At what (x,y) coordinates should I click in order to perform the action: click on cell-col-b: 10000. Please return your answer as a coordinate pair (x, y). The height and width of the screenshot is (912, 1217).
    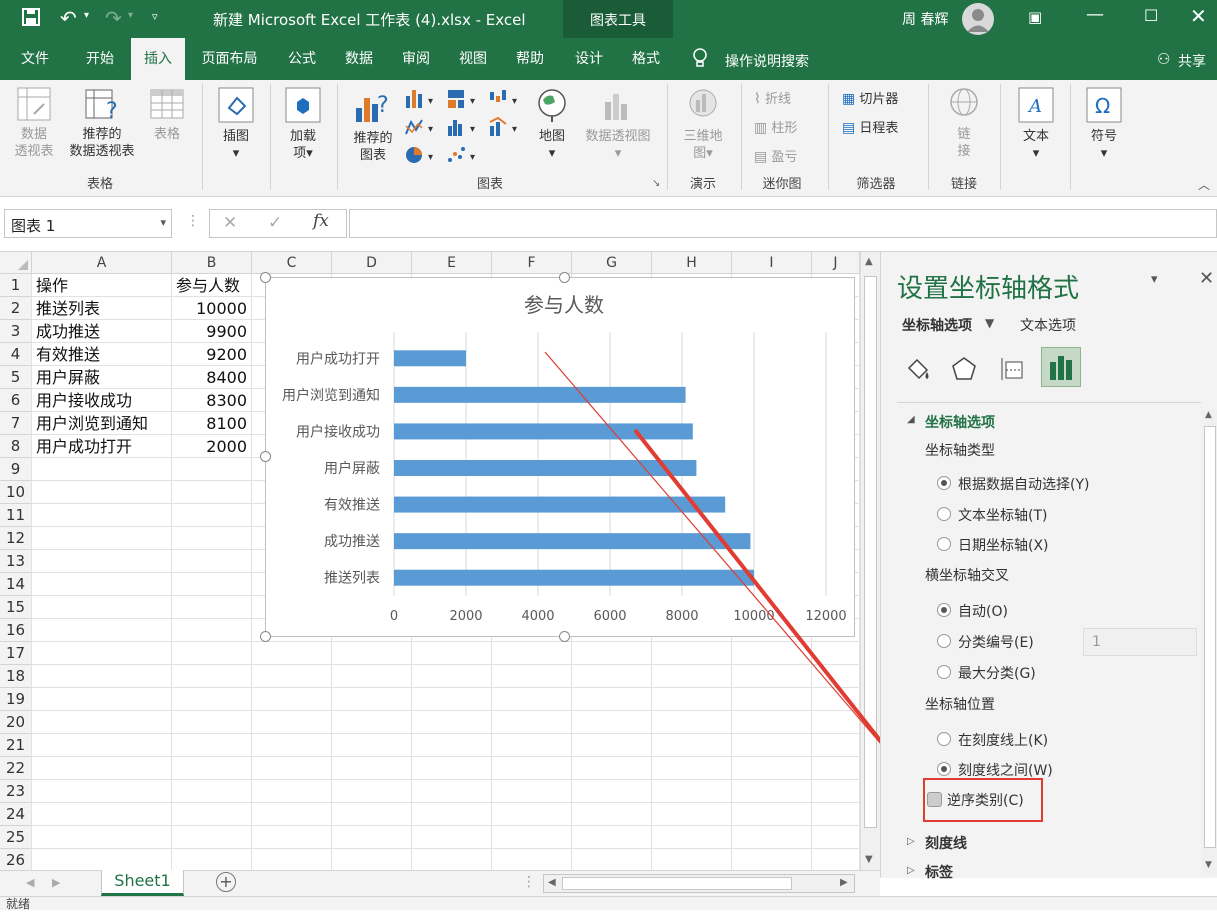
    Looking at the image, I should click on (212, 308).